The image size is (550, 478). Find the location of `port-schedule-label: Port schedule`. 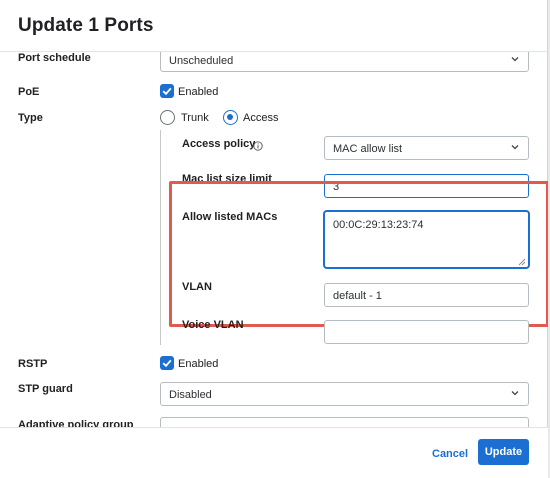

port-schedule-label: Port schedule is located at coordinates (54, 58).